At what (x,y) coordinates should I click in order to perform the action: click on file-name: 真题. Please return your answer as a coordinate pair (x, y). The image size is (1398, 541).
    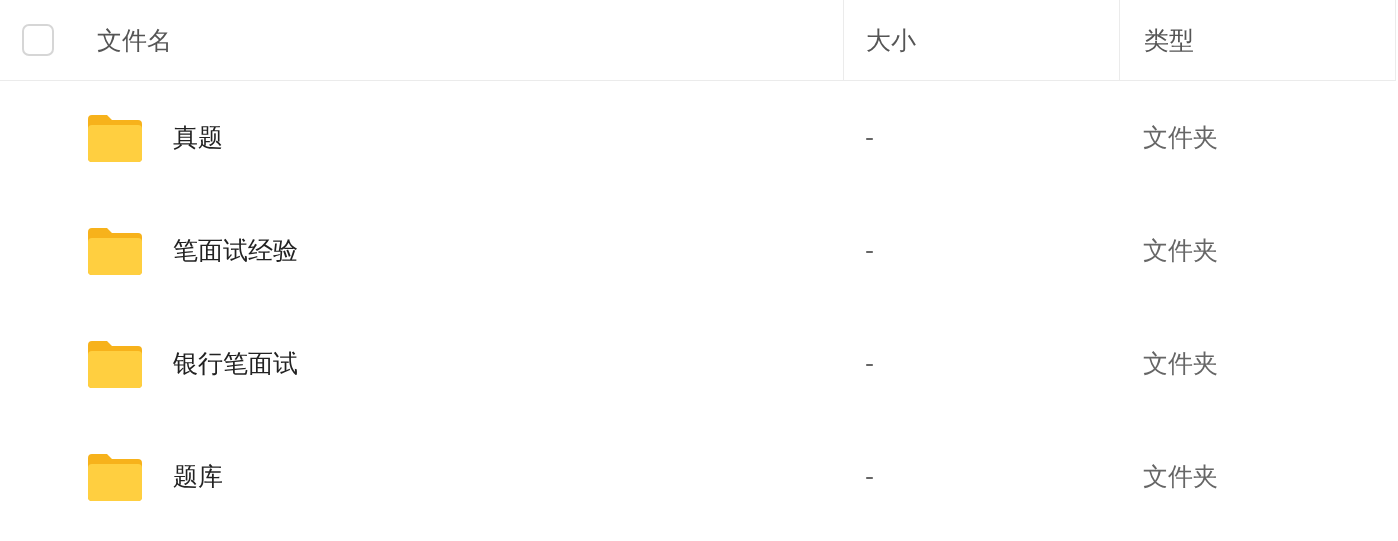
    Looking at the image, I should click on (198, 137).